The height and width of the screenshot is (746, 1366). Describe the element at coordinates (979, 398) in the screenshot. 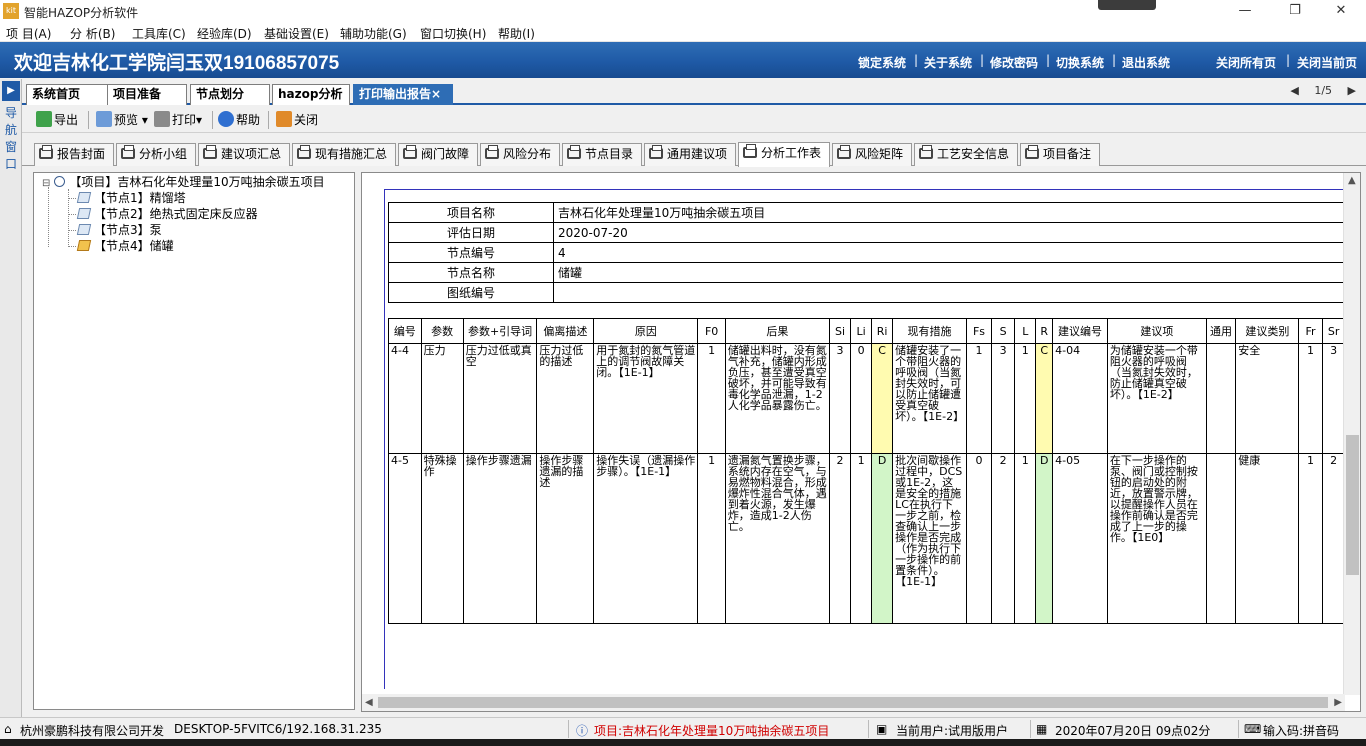

I see `cell-fs: 1` at that location.